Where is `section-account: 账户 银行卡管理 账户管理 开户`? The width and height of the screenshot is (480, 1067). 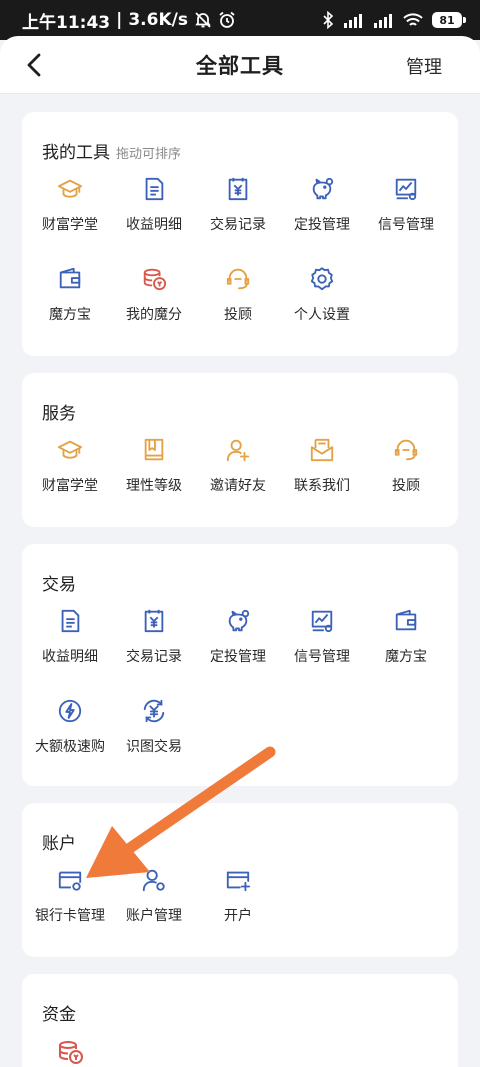
section-account: 账户 银行卡管理 账户管理 开户 is located at coordinates (240, 880).